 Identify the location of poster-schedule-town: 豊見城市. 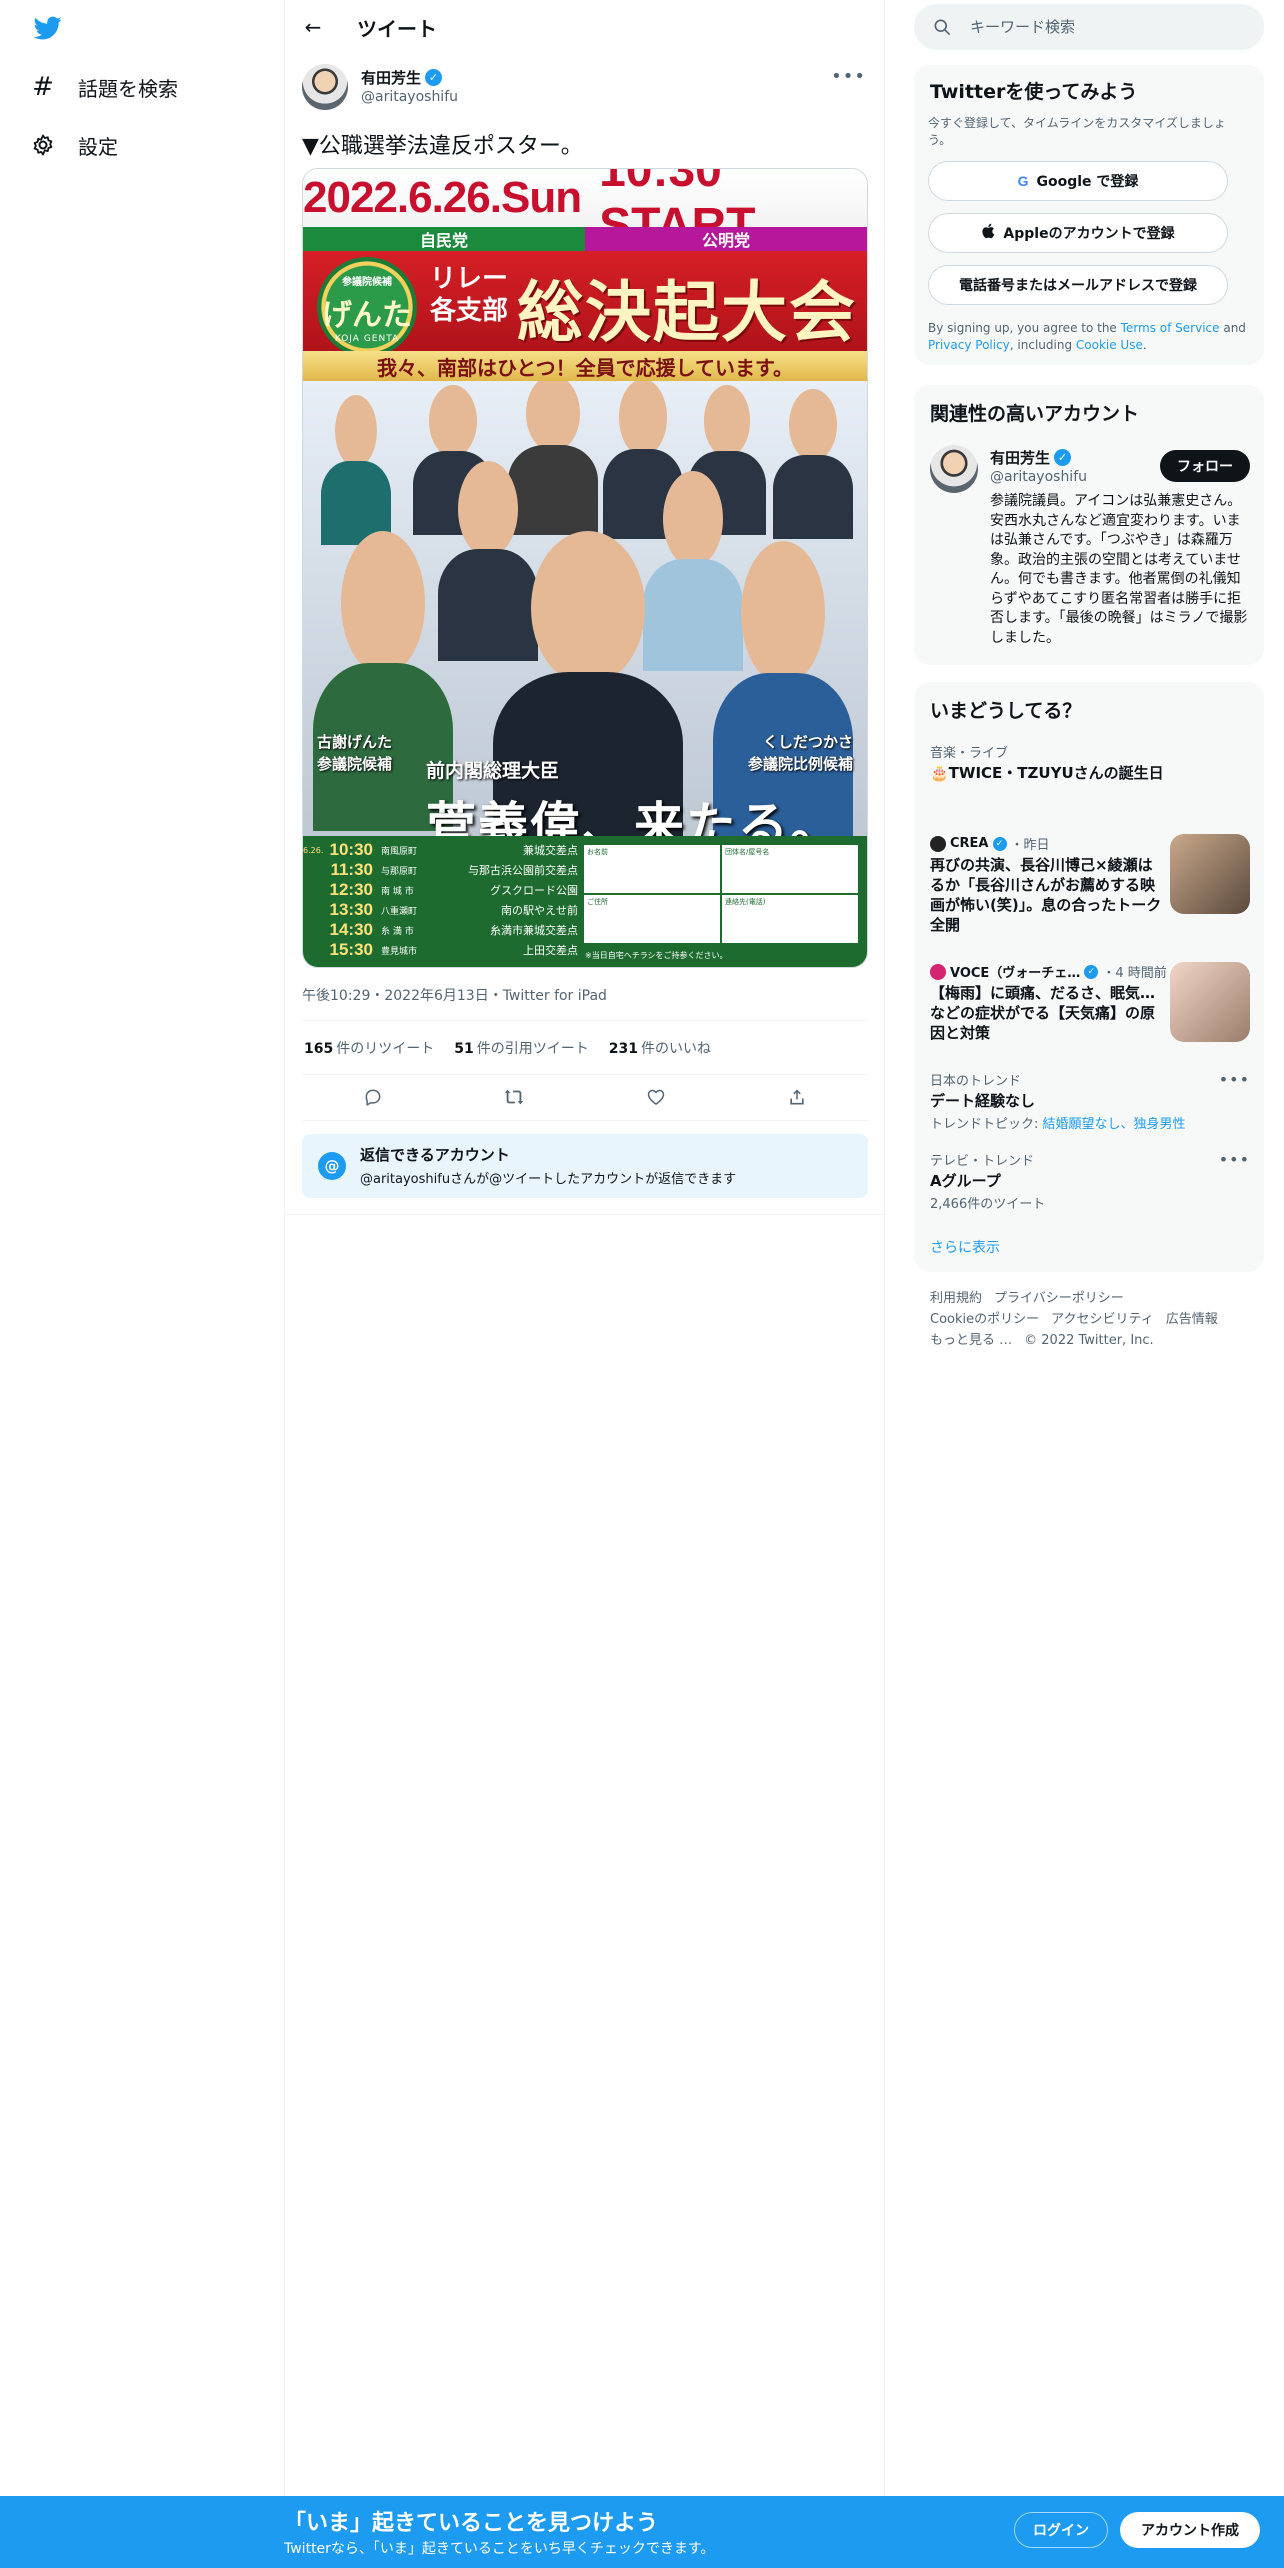
(399, 951).